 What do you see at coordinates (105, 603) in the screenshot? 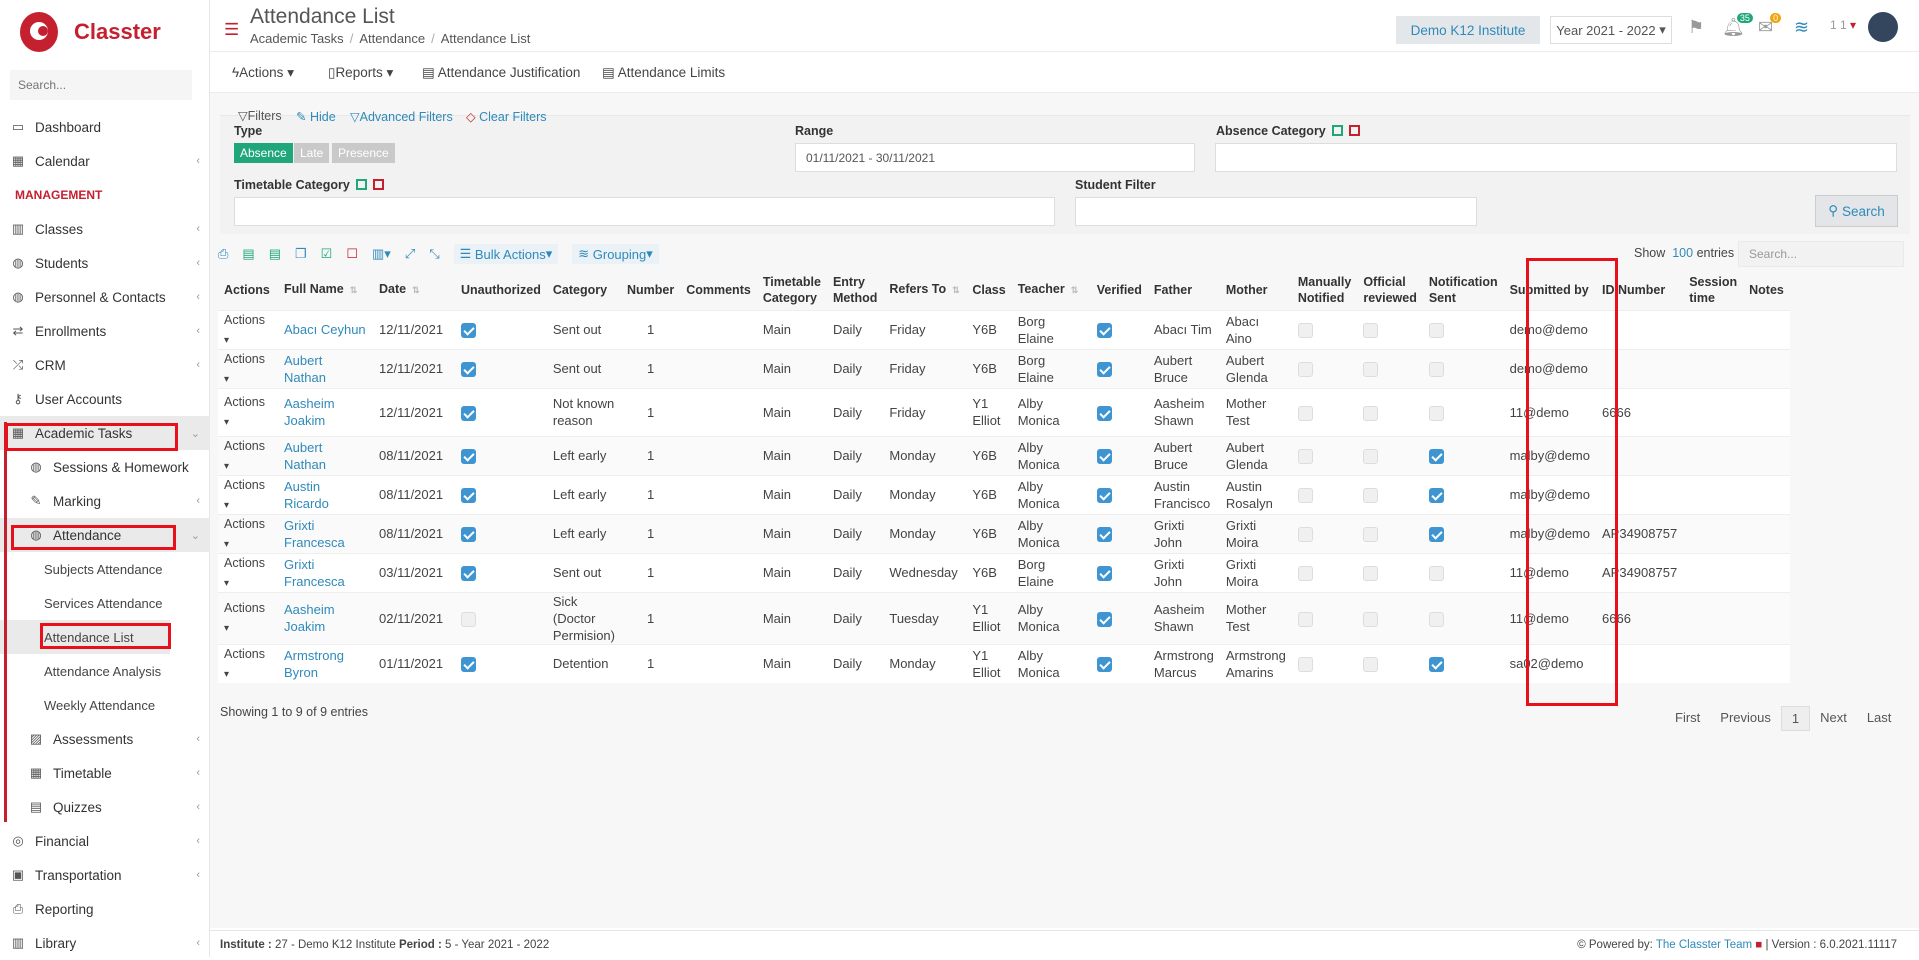
I see `sidebar-item-services-attendance: Services Attendance` at bounding box center [105, 603].